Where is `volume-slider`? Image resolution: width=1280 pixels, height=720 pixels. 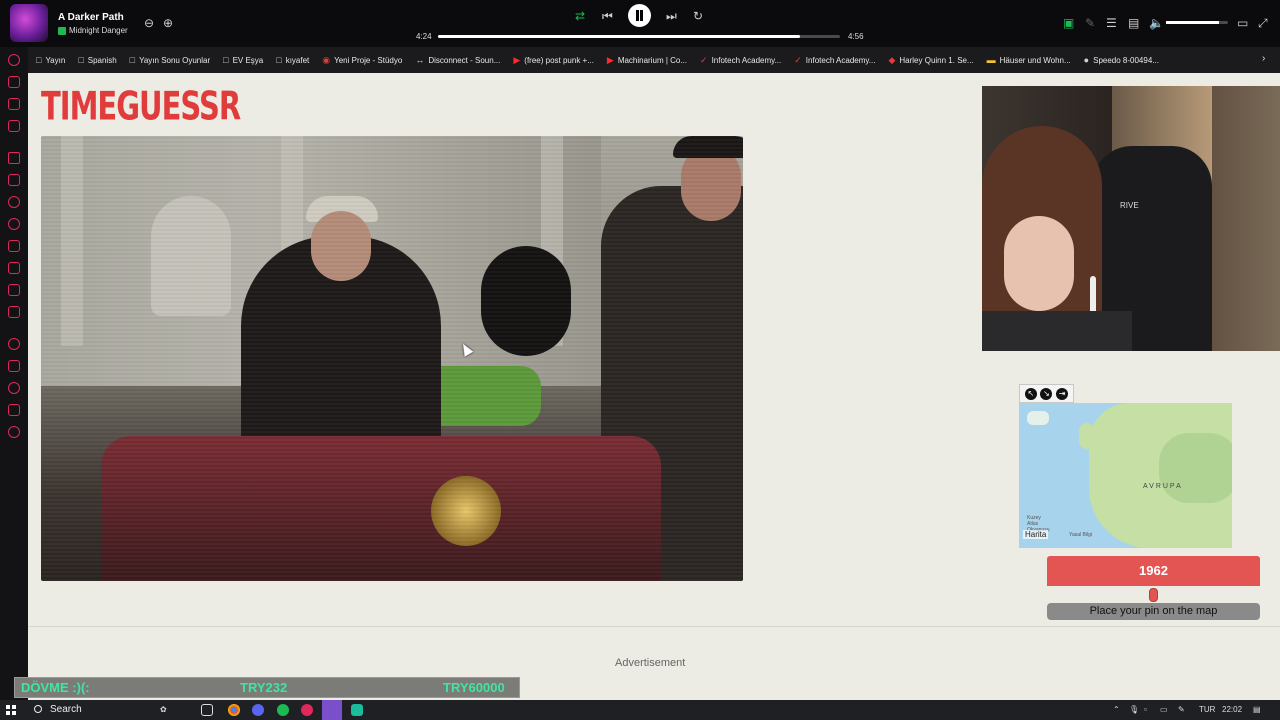
volume-slider is located at coordinates (1197, 22).